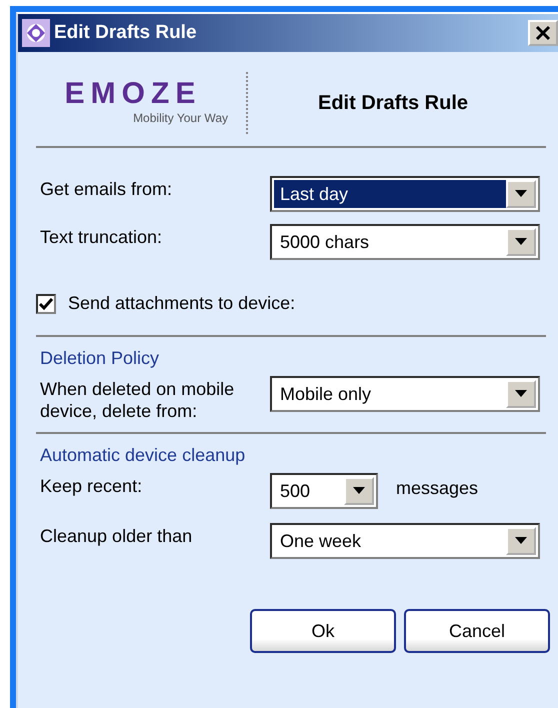  Describe the element at coordinates (323, 631) in the screenshot. I see `dialog-button: Ok` at that location.